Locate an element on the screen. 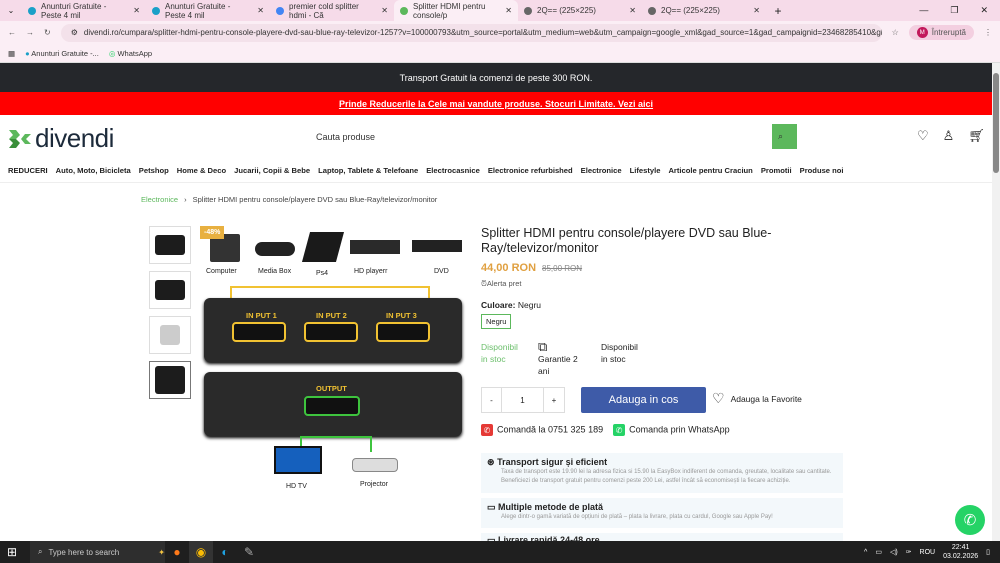  search-button: ⌕ is located at coordinates (784, 136).